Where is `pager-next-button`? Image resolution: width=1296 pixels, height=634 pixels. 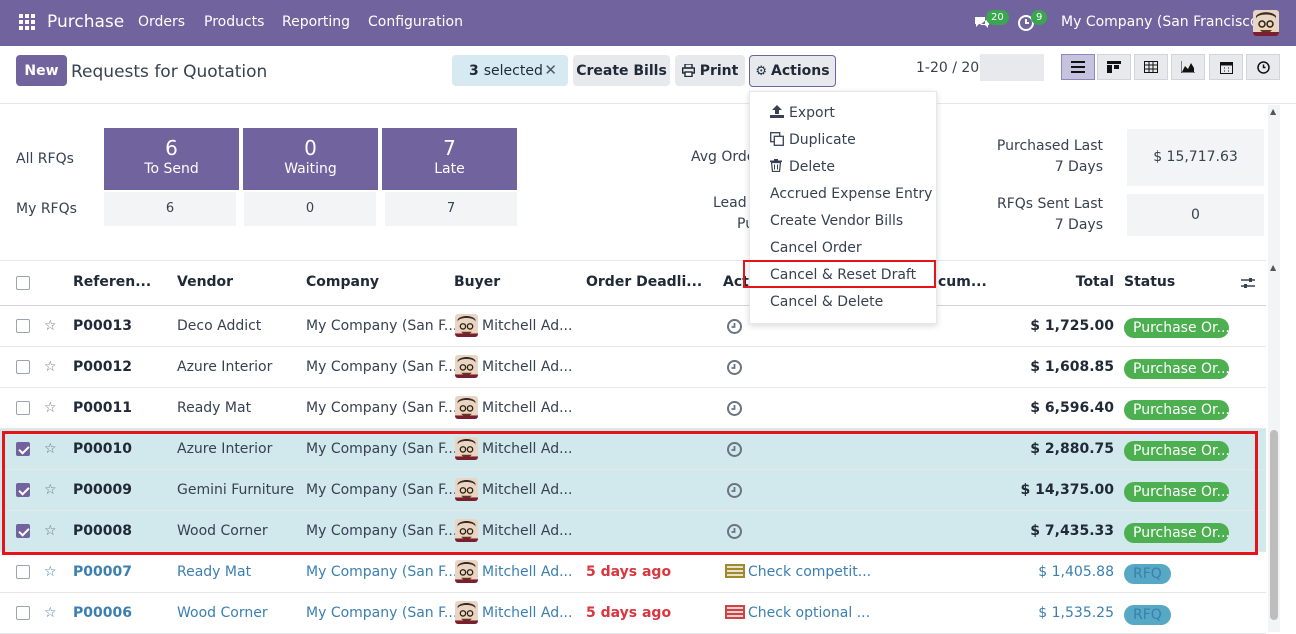 pager-next-button is located at coordinates (1028, 67).